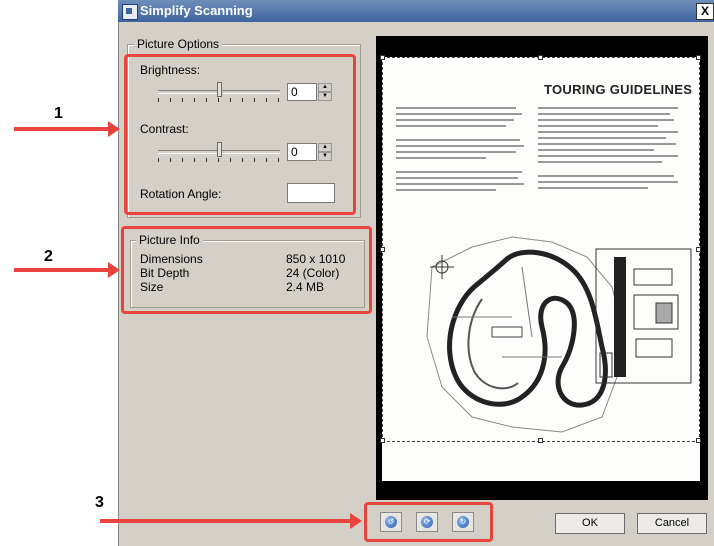  What do you see at coordinates (590, 523) in the screenshot?
I see `ok-button: OK` at bounding box center [590, 523].